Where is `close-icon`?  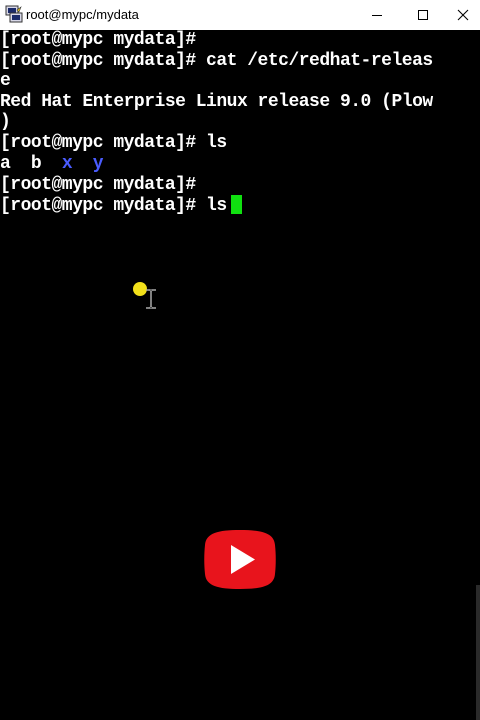
close-icon is located at coordinates (463, 15).